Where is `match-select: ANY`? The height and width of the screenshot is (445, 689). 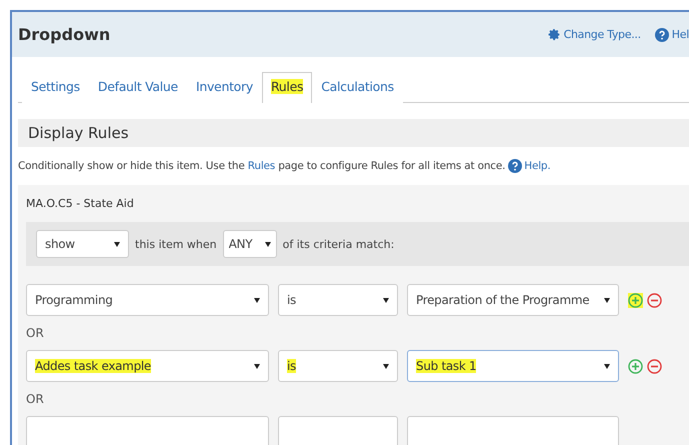 match-select: ANY is located at coordinates (249, 244).